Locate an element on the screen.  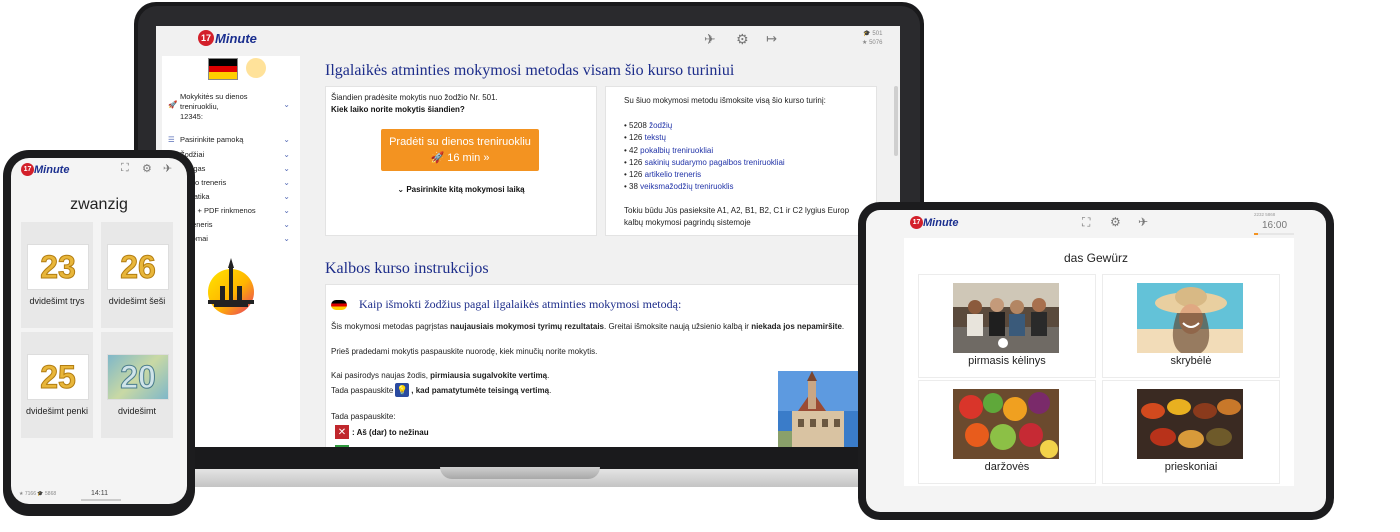
answer-digits: 26 is located at coordinates (138, 266).